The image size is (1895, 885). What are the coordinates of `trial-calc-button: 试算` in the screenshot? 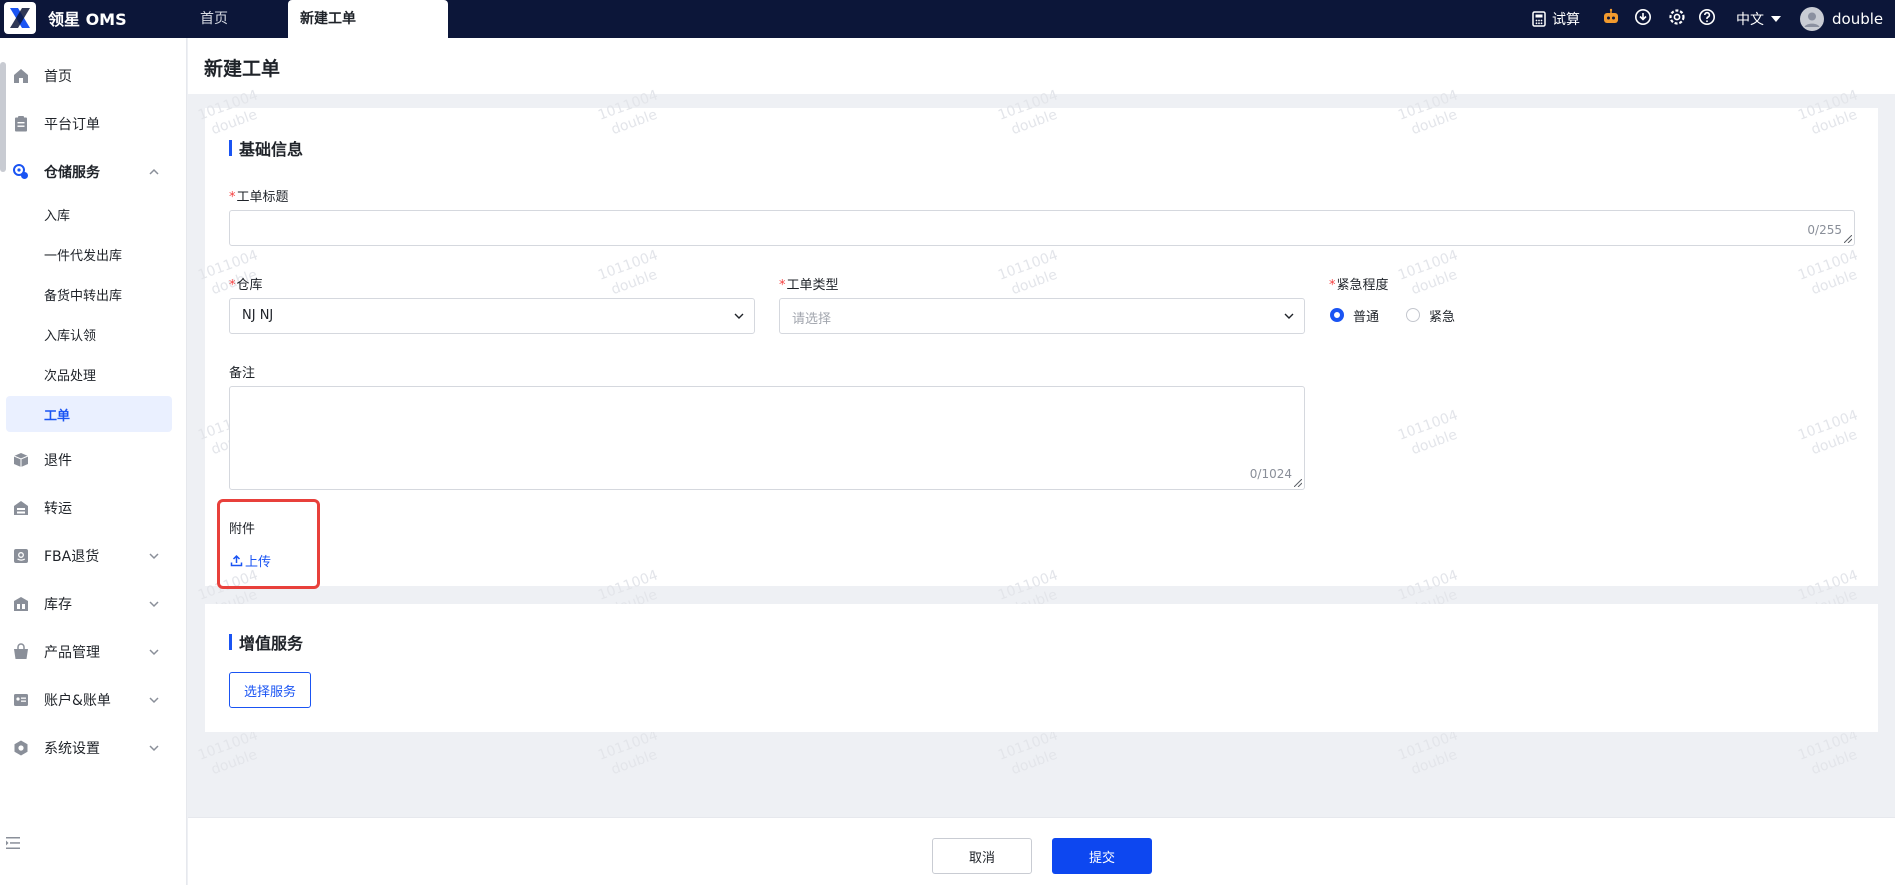 It's located at (1556, 19).